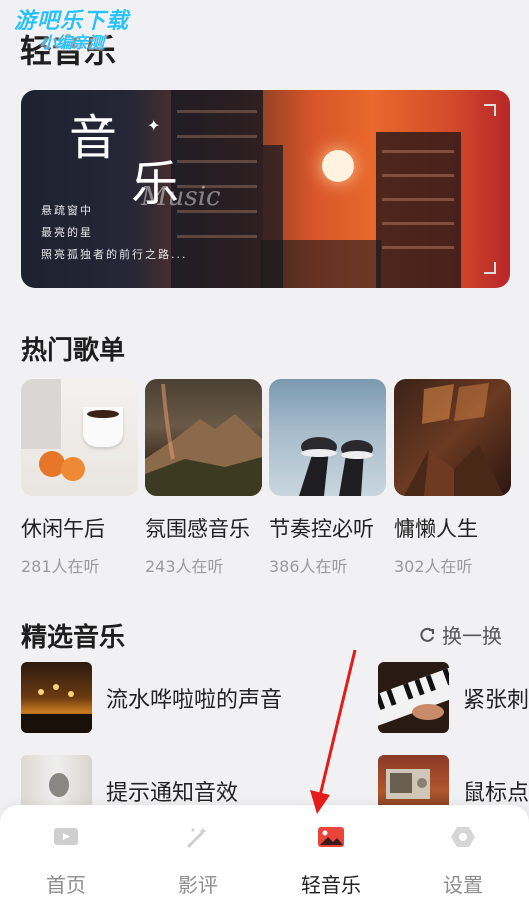 The image size is (529, 901). What do you see at coordinates (333, 731) in the screenshot?
I see `annotation-arrow` at bounding box center [333, 731].